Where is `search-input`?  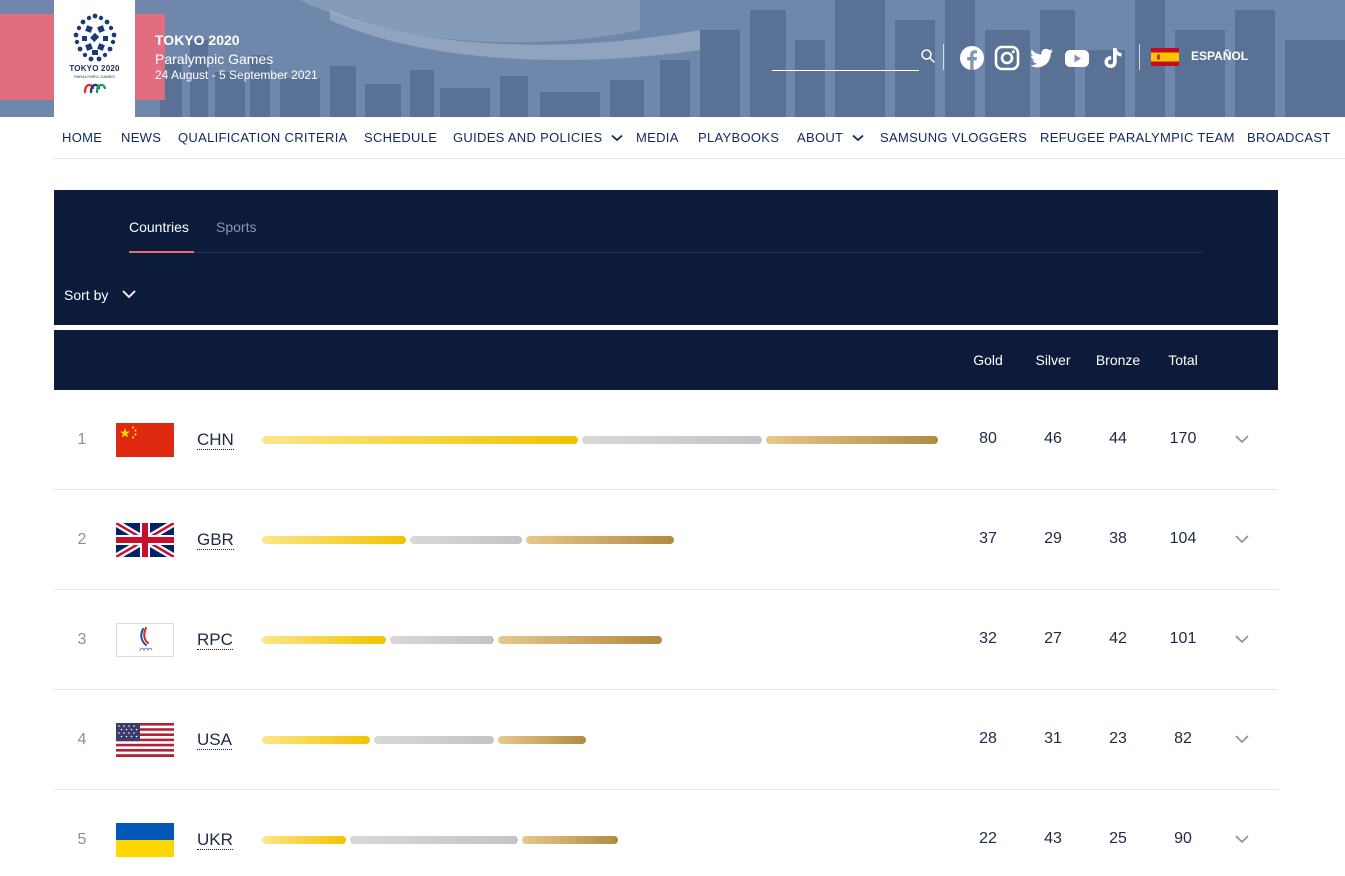
search-input is located at coordinates (845, 70).